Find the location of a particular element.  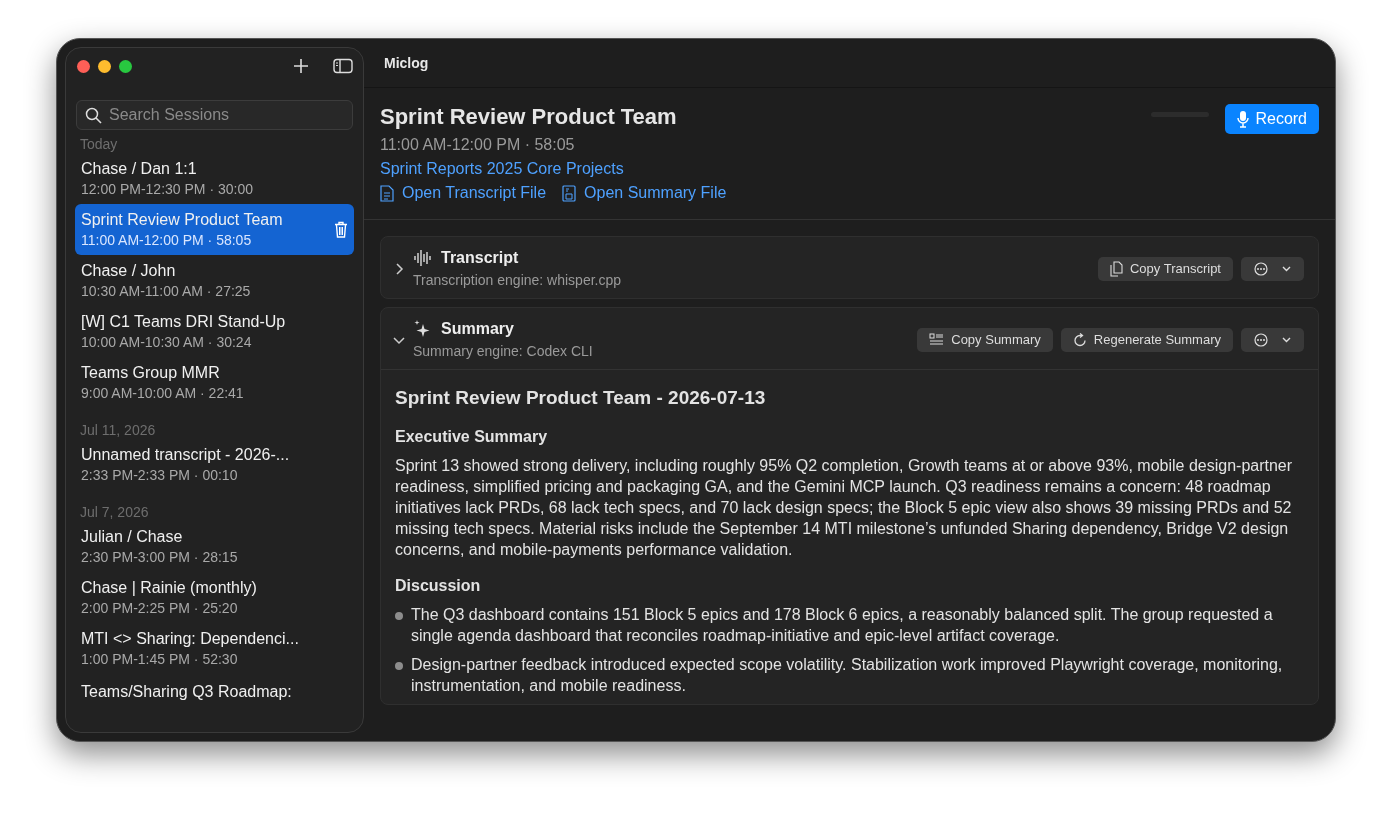

trash-icon is located at coordinates (341, 229).